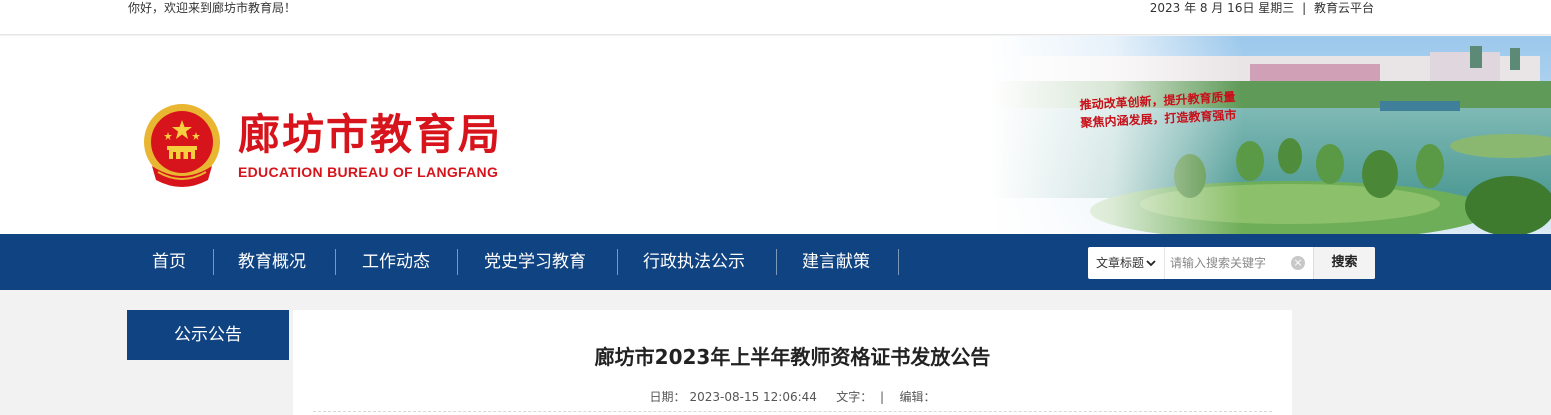  What do you see at coordinates (1120, 263) in the screenshot?
I see `search-scope-value: 文章标题` at bounding box center [1120, 263].